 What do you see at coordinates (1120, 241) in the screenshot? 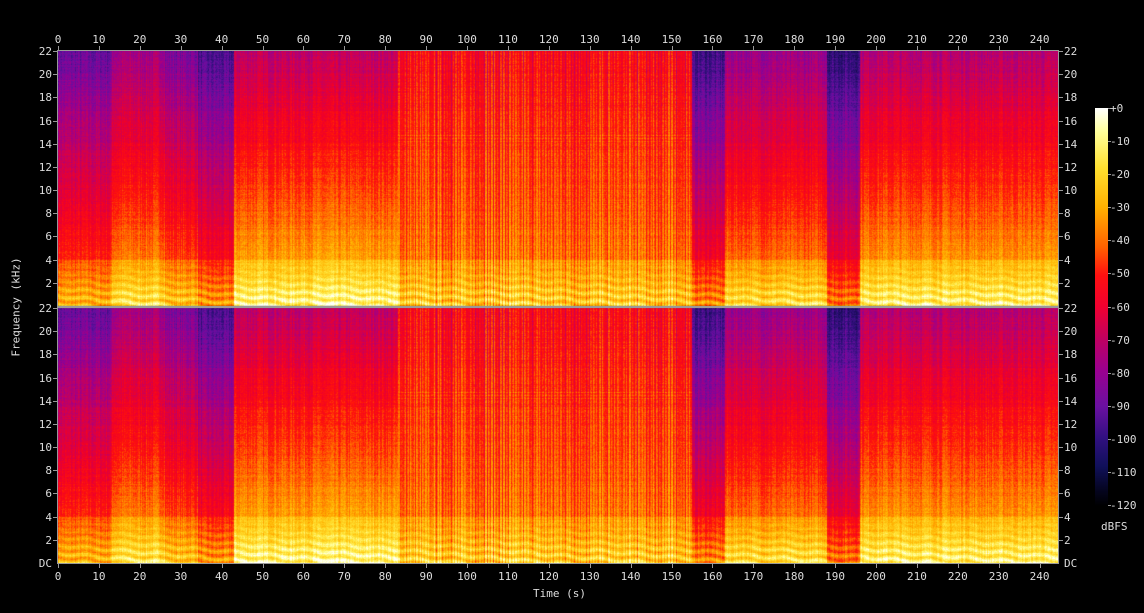
I see `colorbar-tick-label: -40` at bounding box center [1120, 241].